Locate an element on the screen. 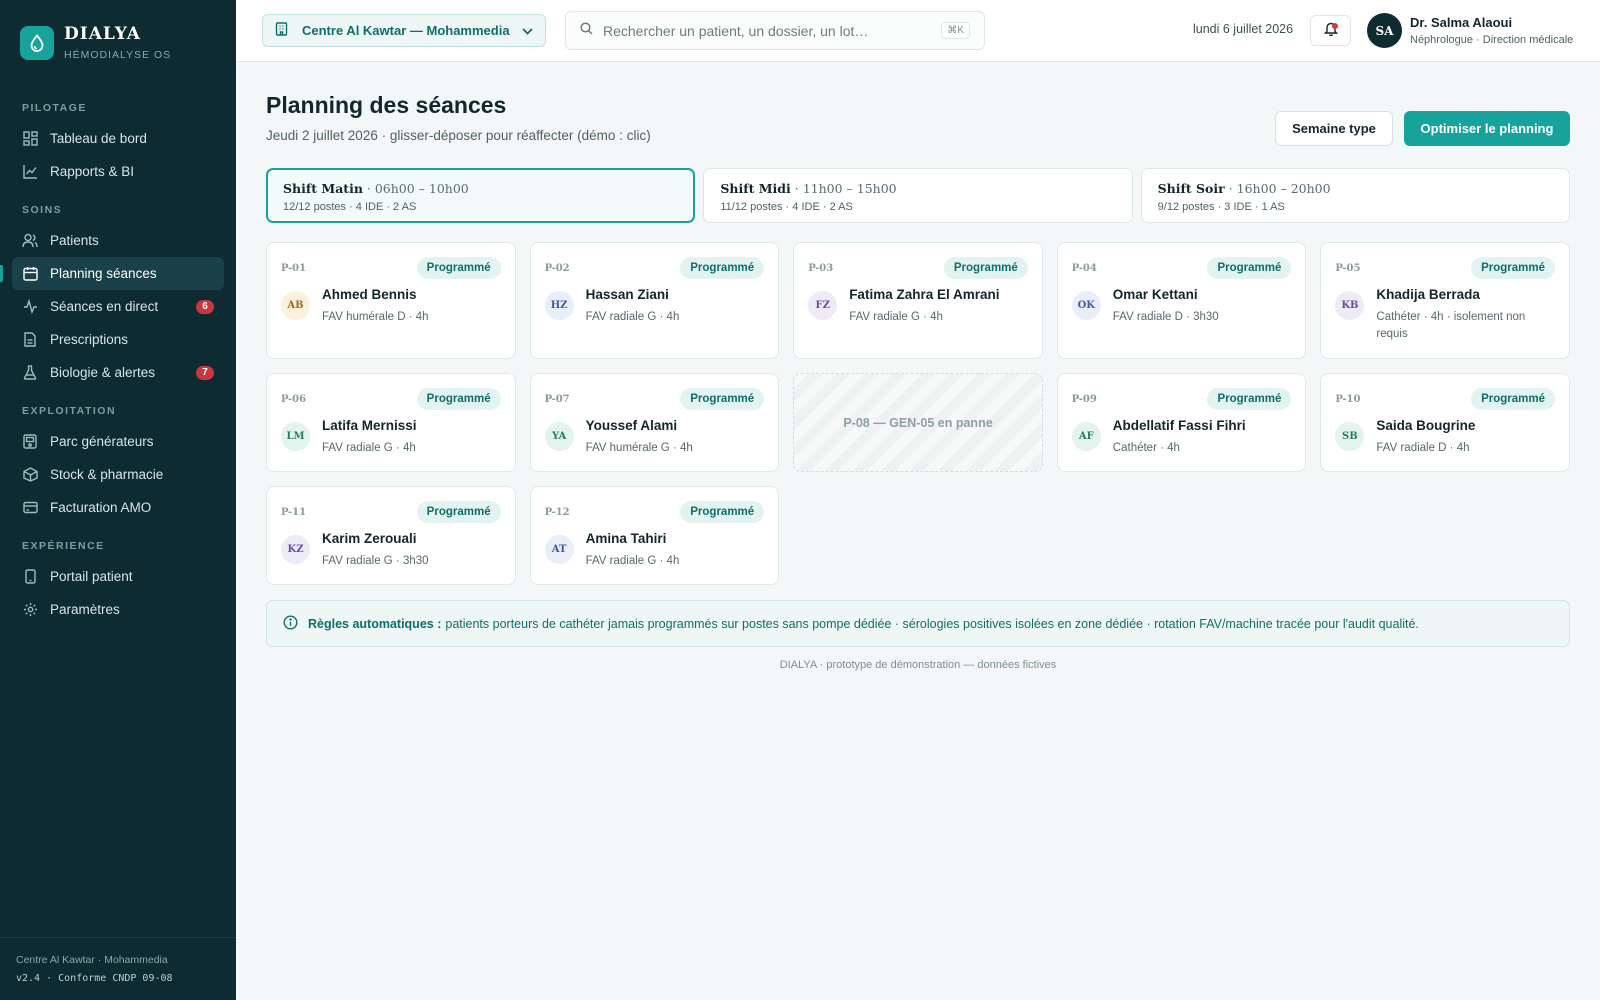 Image resolution: width=1600 pixels, height=1000 pixels. sidebar-item-label: Planning séances is located at coordinates (103, 273).